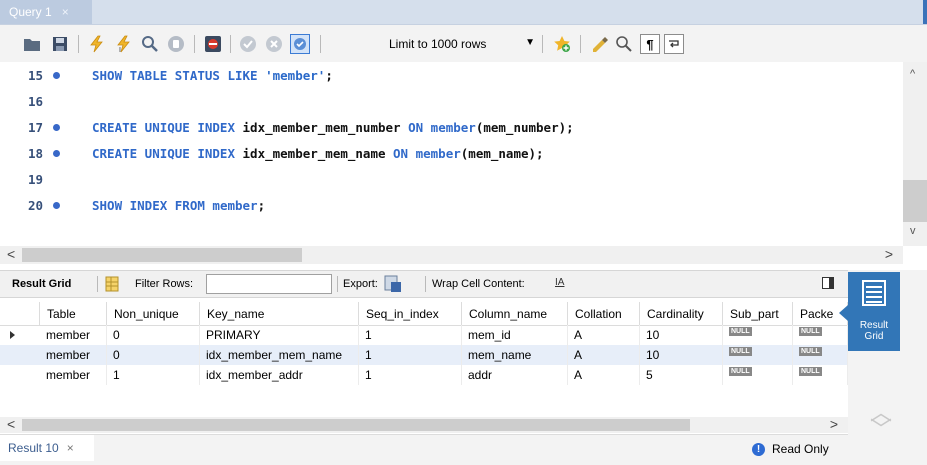 The image size is (927, 465). I want to click on column-header: Seq_in_index, so click(410, 313).